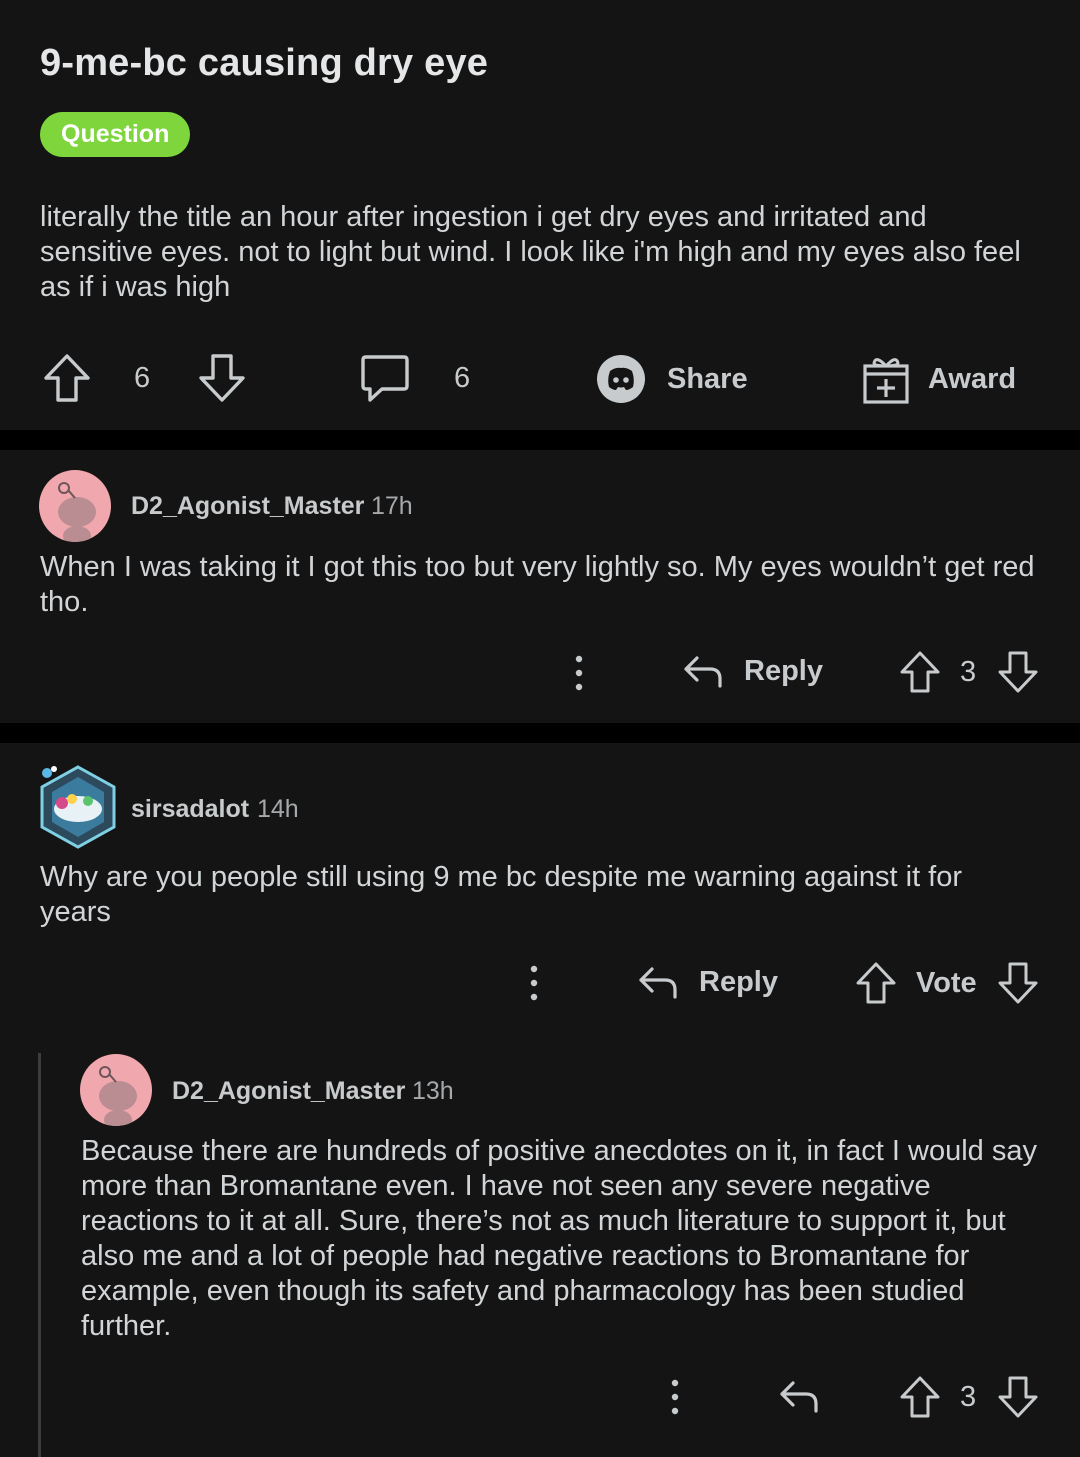 This screenshot has width=1080, height=1457. I want to click on post-award-button: Award, so click(939, 379).